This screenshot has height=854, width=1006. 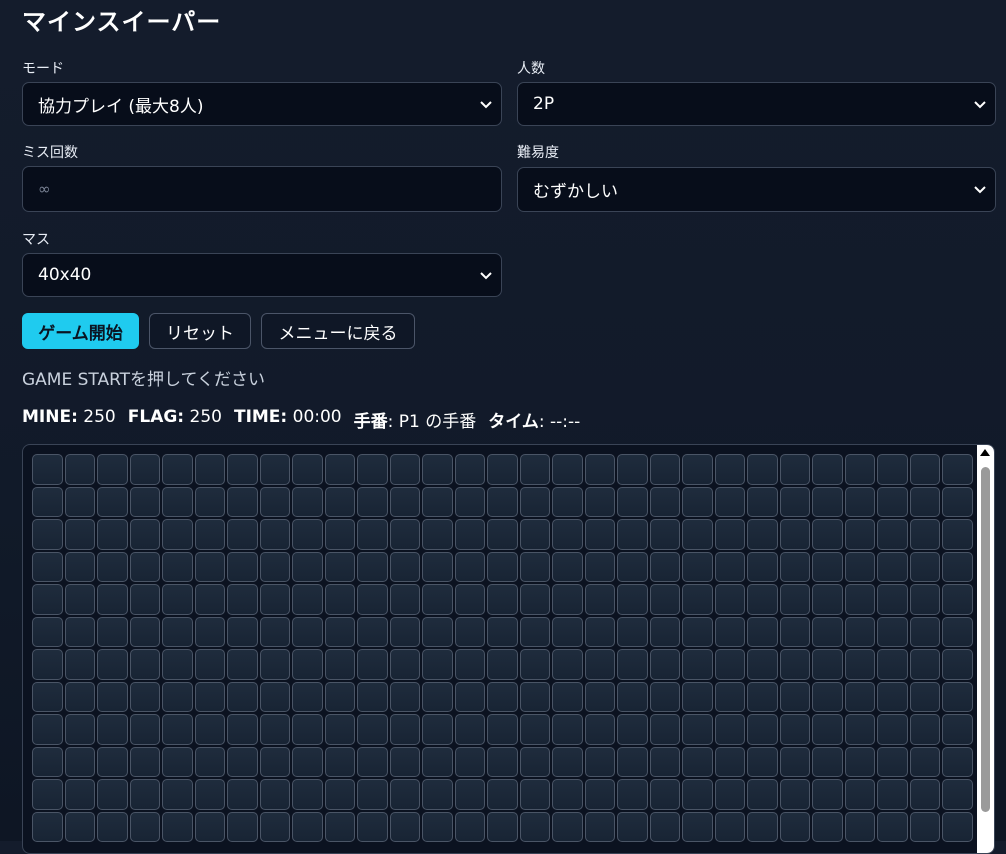 What do you see at coordinates (985, 639) in the screenshot?
I see `scrollbar-thumb` at bounding box center [985, 639].